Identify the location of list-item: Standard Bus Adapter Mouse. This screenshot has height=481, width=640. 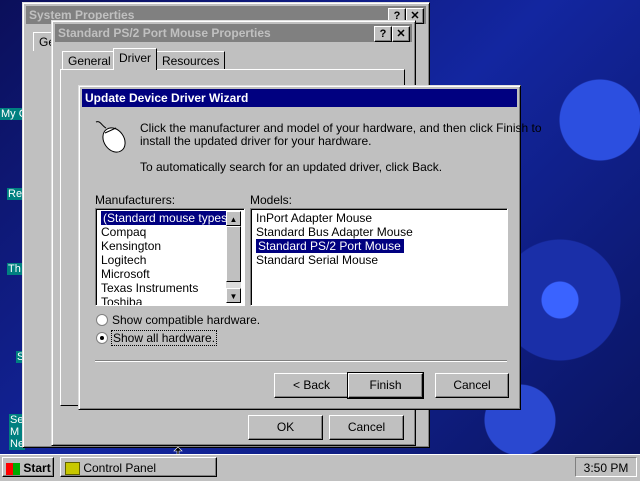
(378, 232).